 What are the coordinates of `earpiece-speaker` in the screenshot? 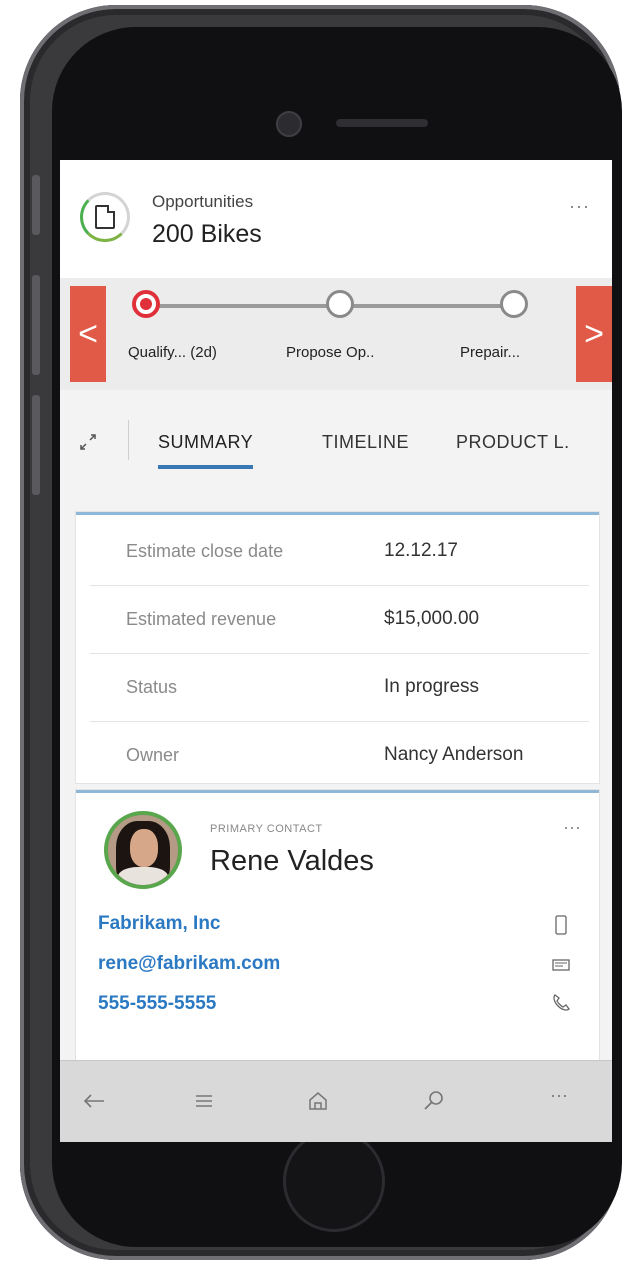 It's located at (382, 123).